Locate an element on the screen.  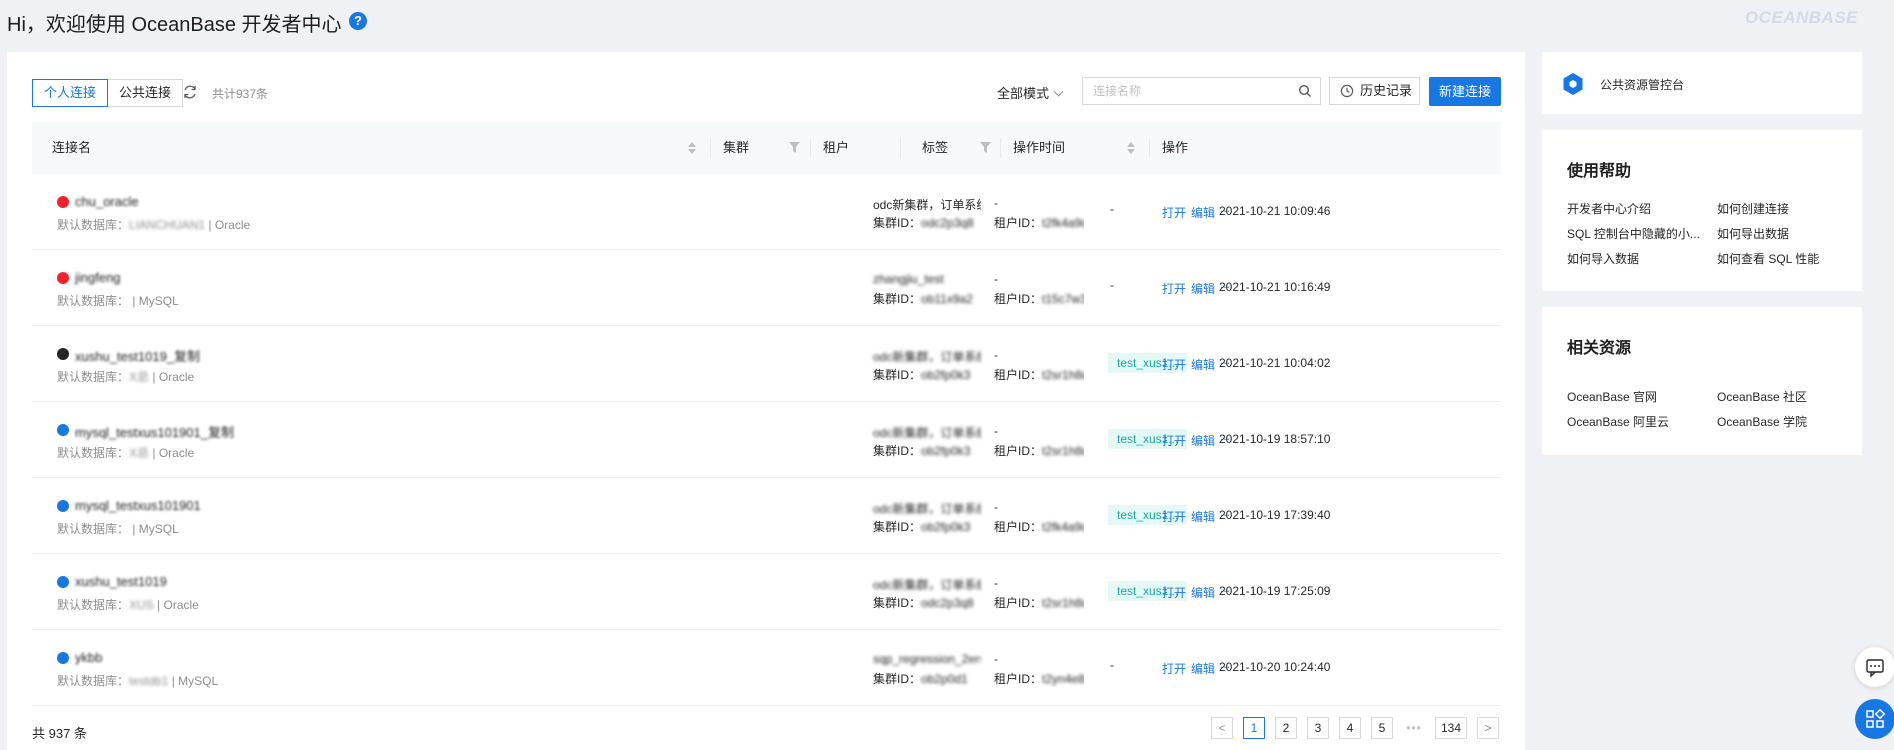
brand-logo: OCEANBASE is located at coordinates (1801, 17).